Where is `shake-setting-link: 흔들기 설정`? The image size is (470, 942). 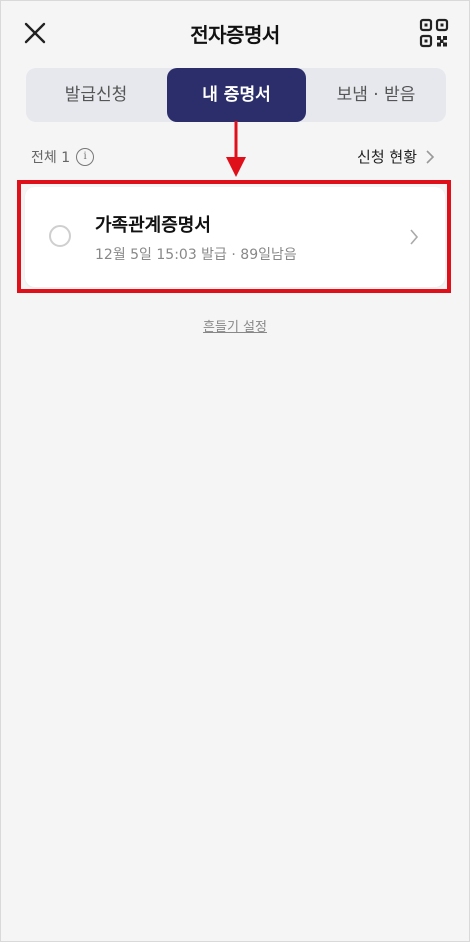
shake-setting-link: 흔들기 설정 is located at coordinates (235, 325).